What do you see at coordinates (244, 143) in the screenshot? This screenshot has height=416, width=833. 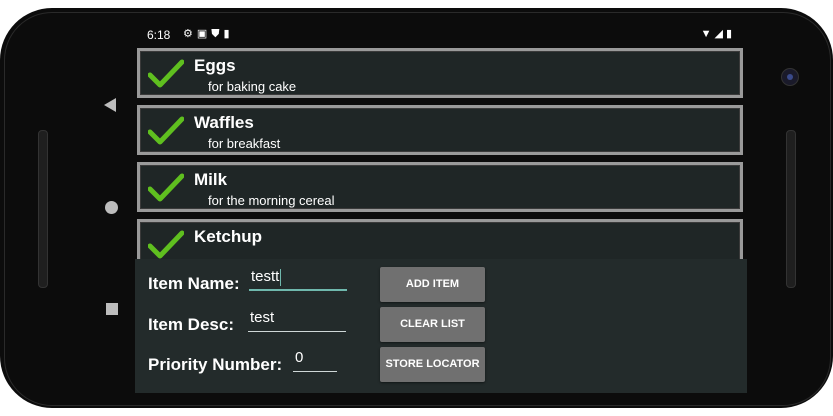 I see `item-desc: for breakfast` at bounding box center [244, 143].